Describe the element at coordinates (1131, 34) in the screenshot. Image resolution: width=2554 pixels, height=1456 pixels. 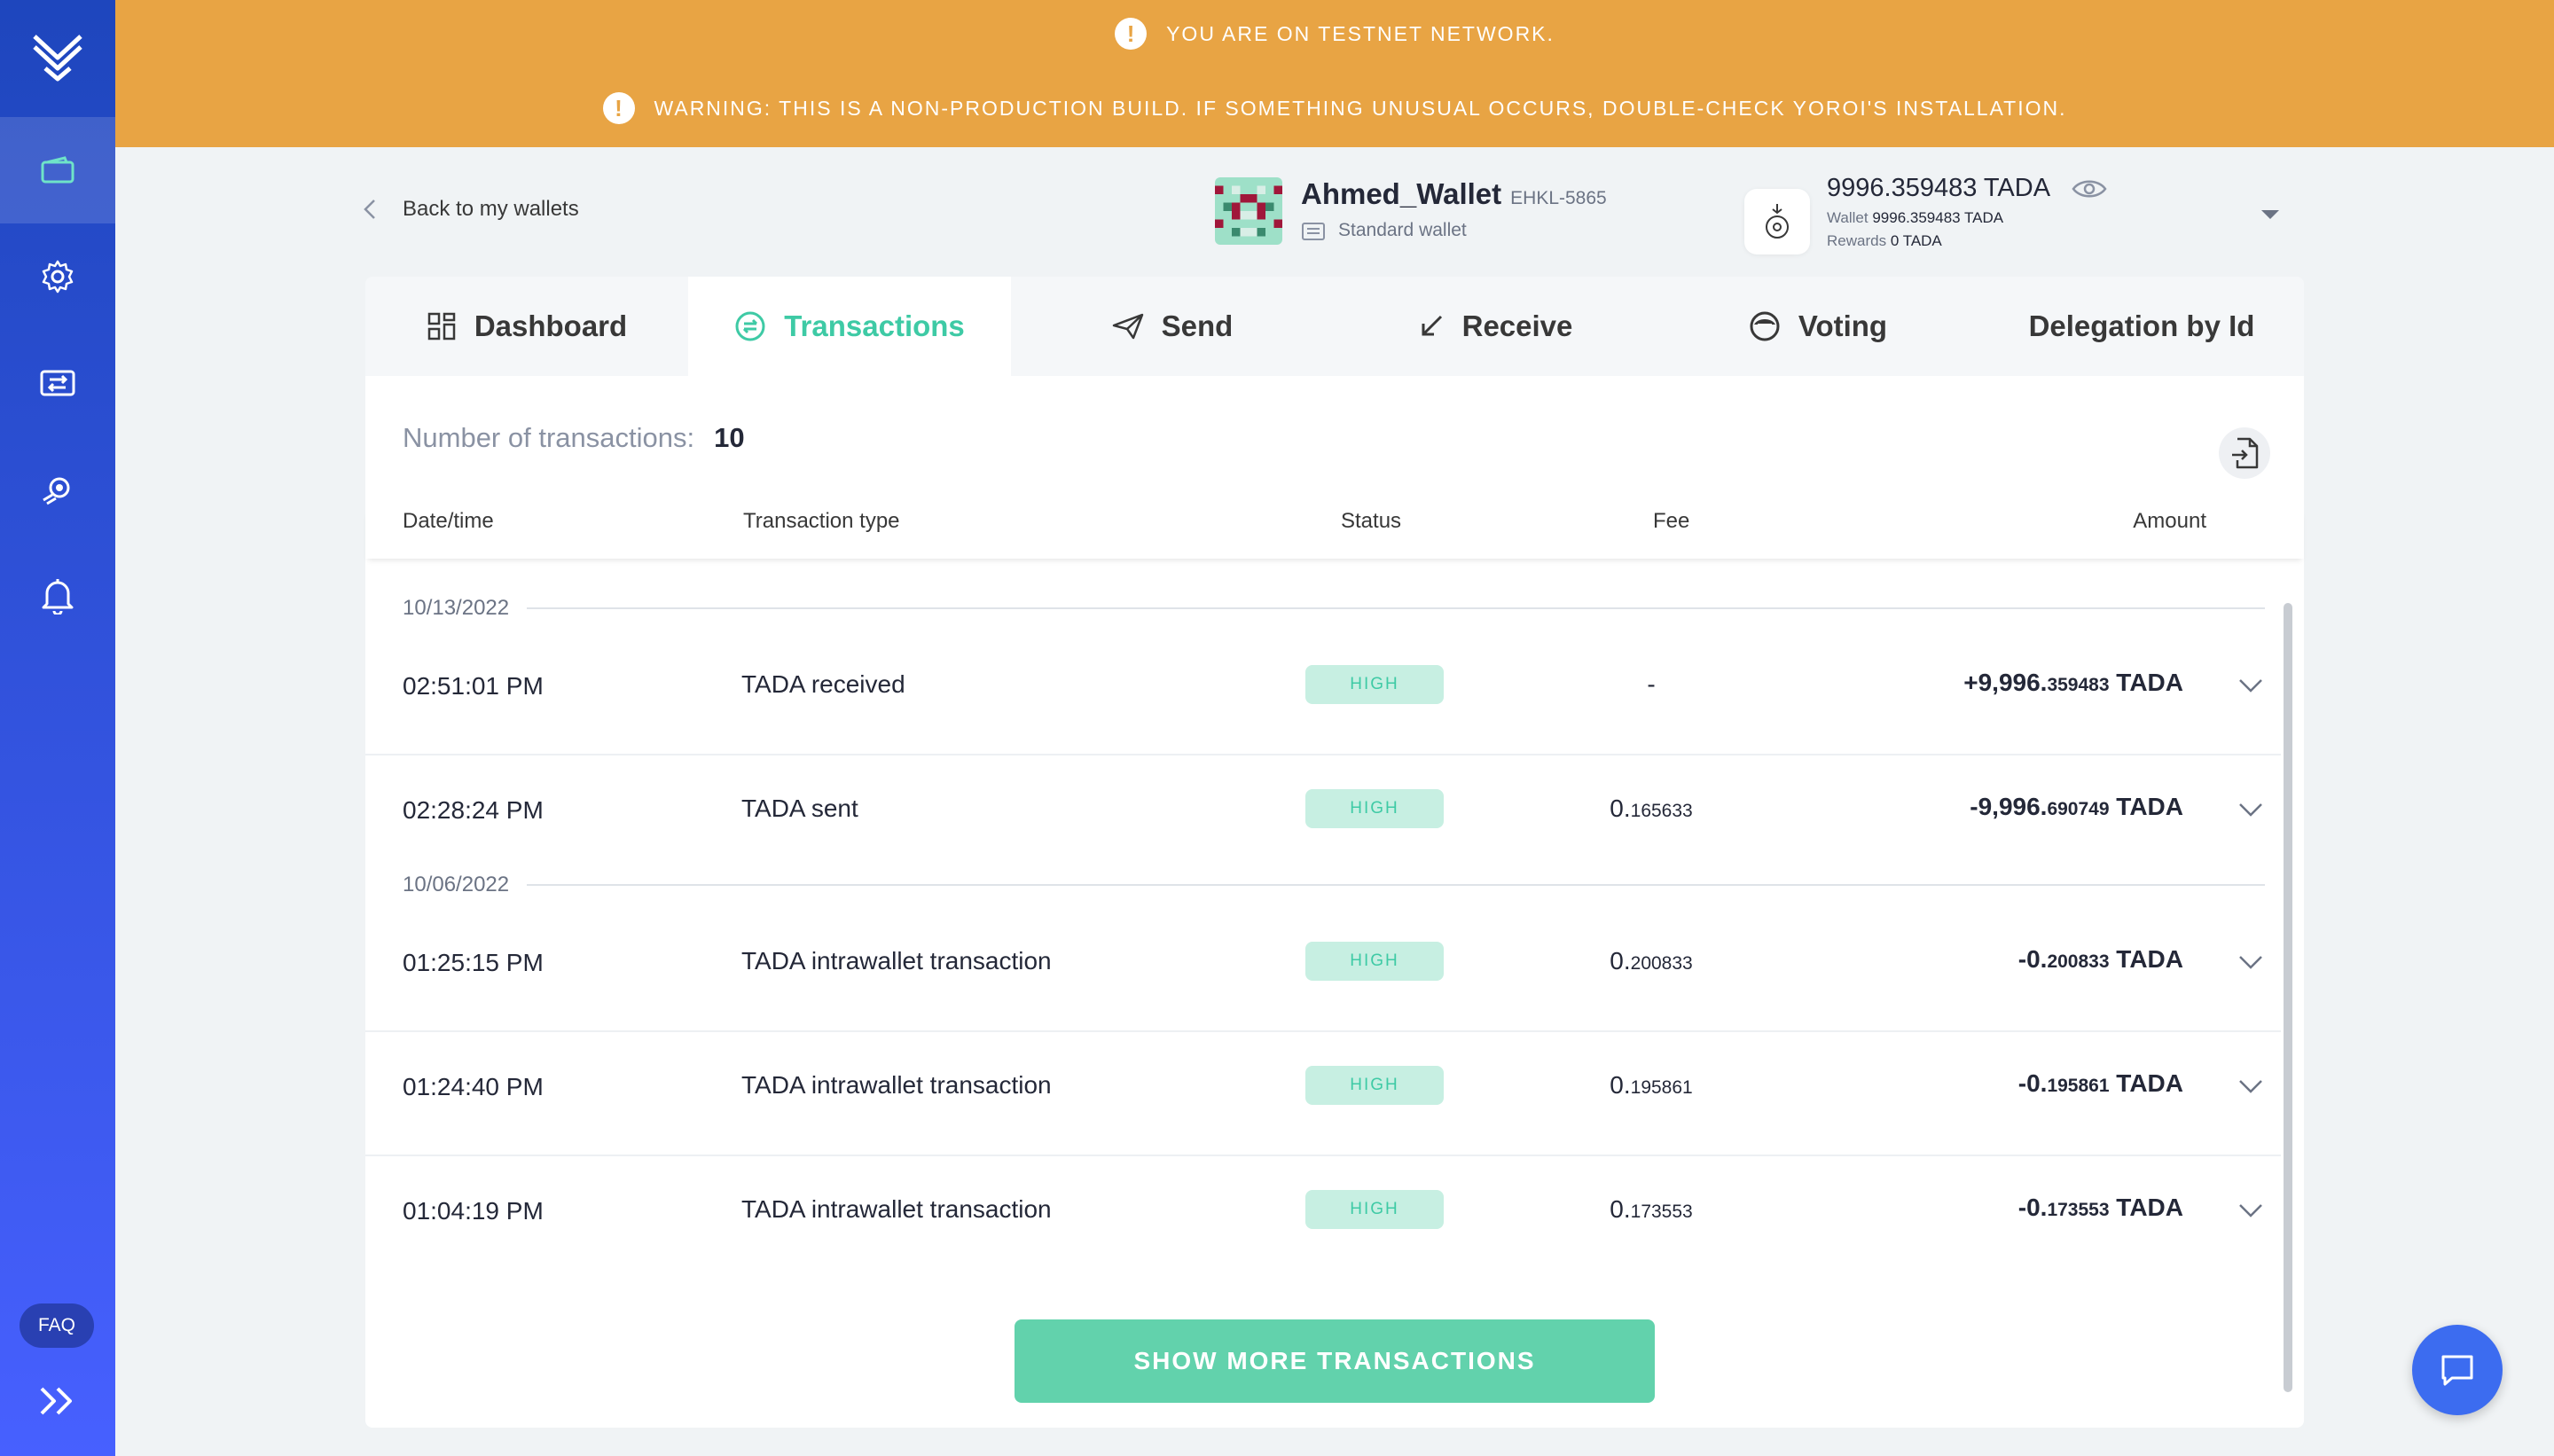
I see `exclamation-icon: !` at that location.